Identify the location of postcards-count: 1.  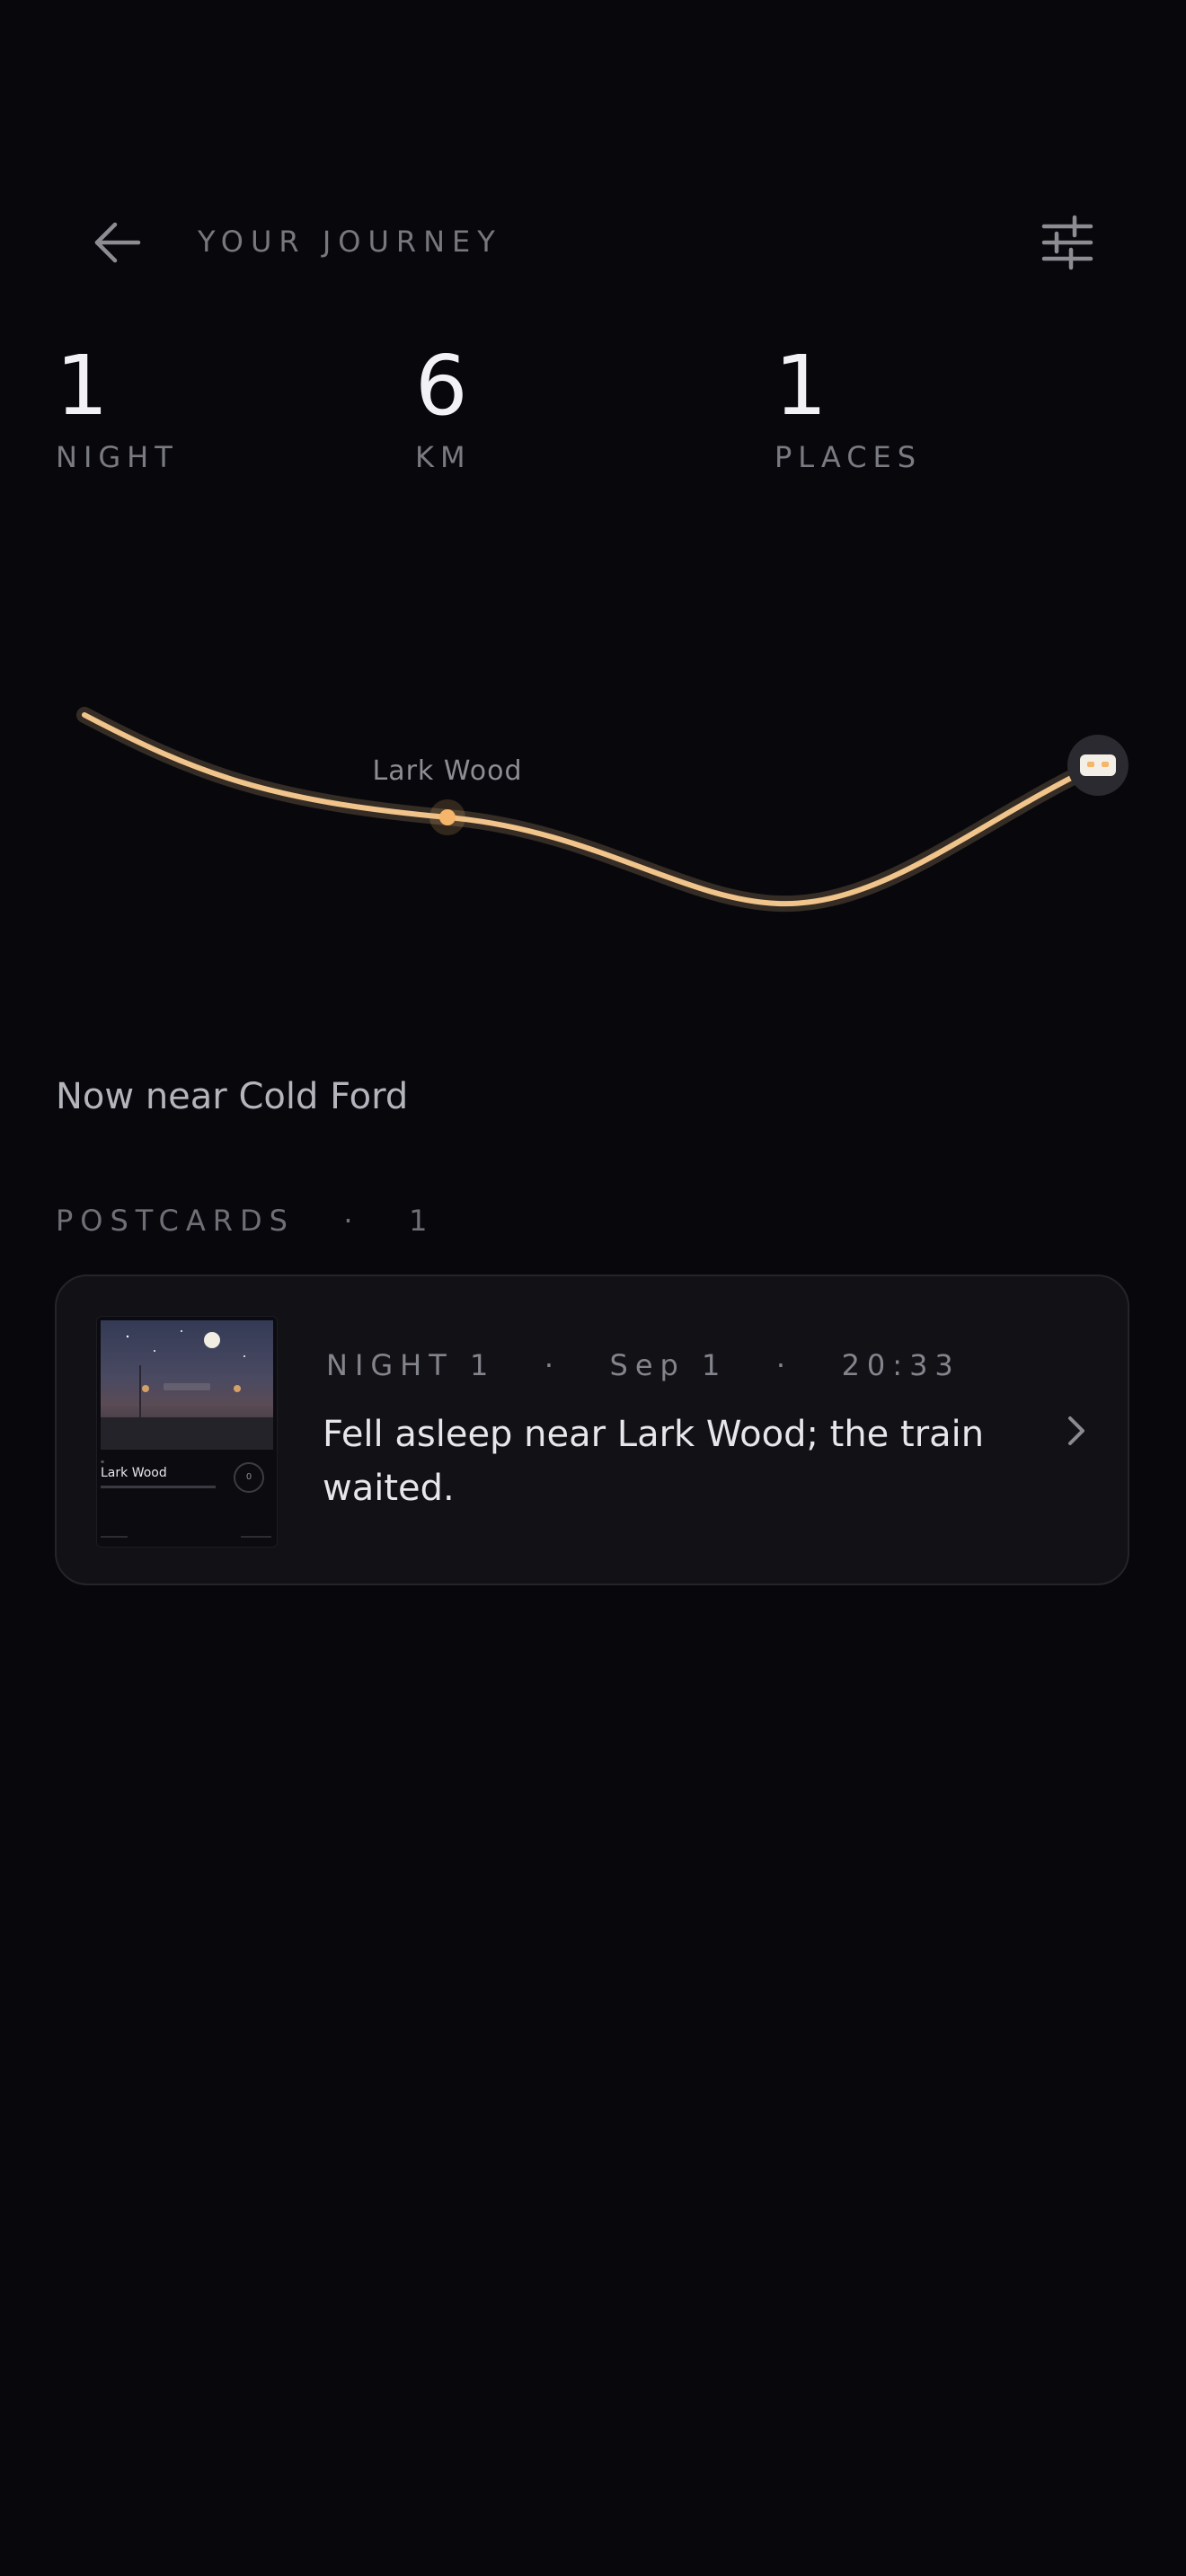
(422, 1221).